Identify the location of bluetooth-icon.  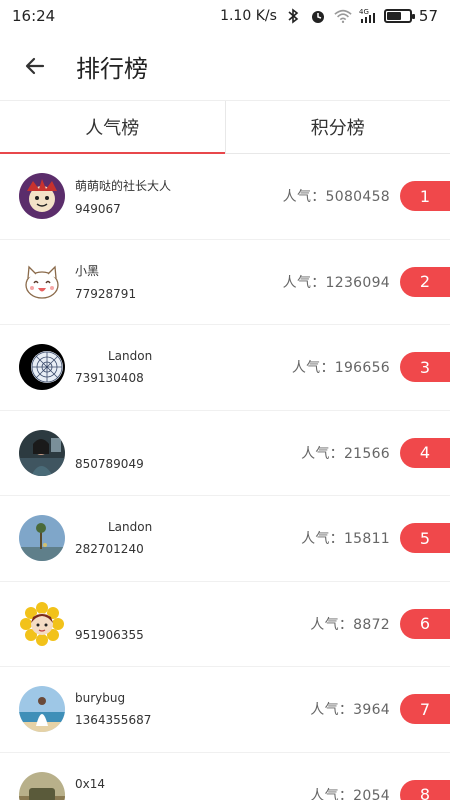
(293, 16).